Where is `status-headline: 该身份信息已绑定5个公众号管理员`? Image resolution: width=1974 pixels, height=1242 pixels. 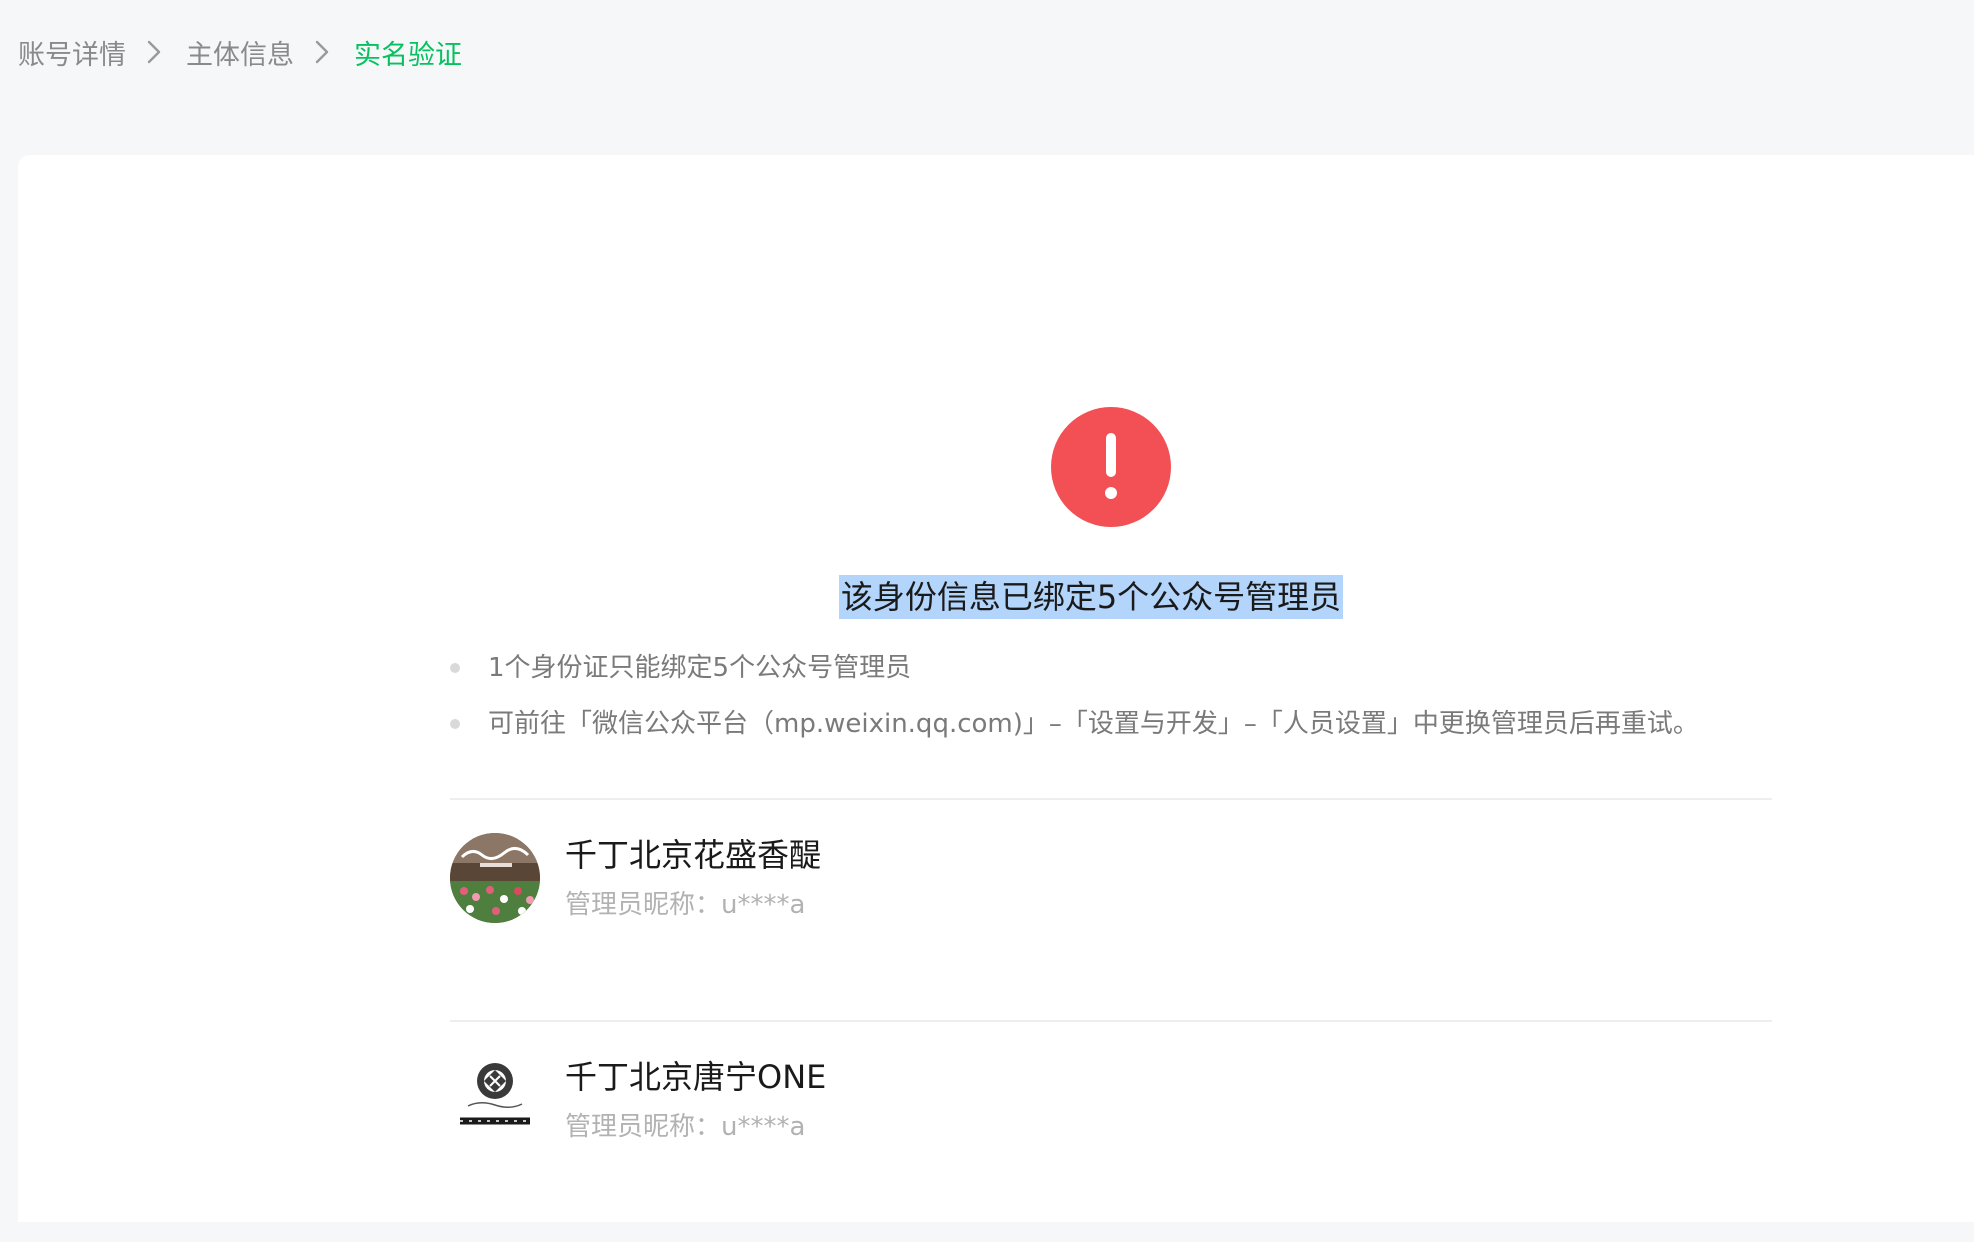
status-headline: 该身份信息已绑定5个公众号管理员 is located at coordinates (1091, 597).